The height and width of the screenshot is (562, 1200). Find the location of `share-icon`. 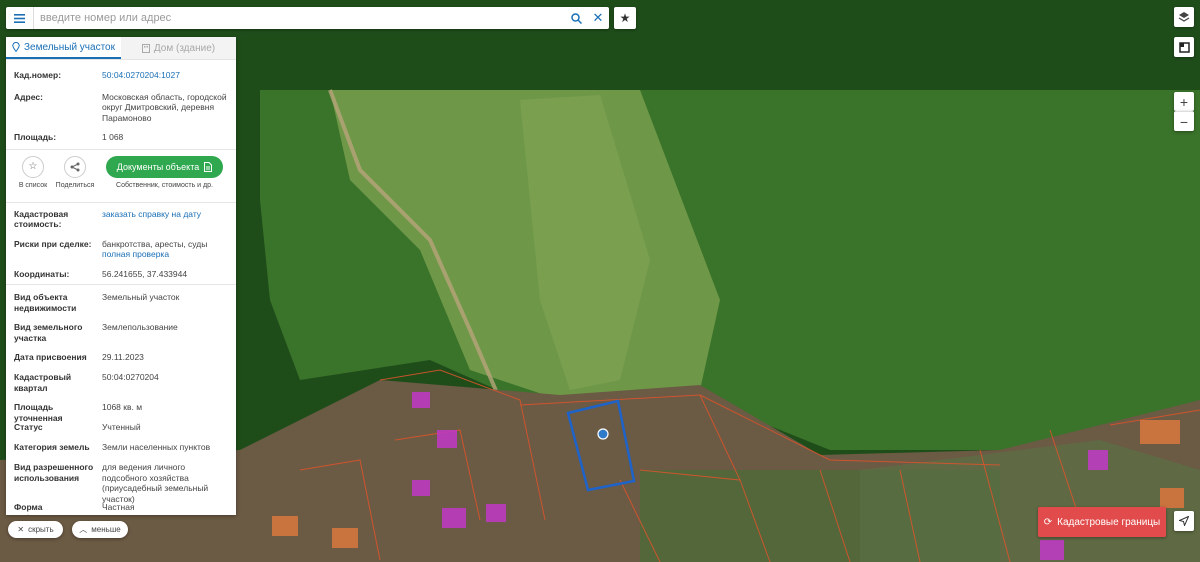

share-icon is located at coordinates (75, 166).